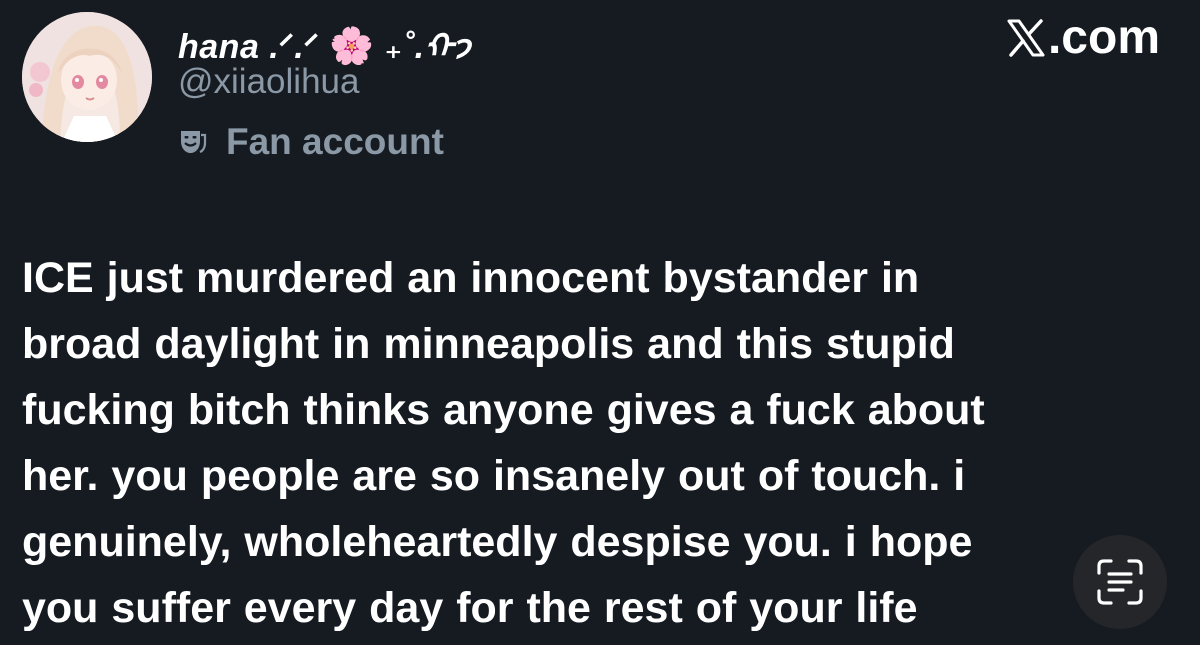 Image resolution: width=1200 pixels, height=645 pixels. Describe the element at coordinates (427, 47) in the screenshot. I see `display-name-suffix: ₊˚.ᡣ𐭩` at that location.